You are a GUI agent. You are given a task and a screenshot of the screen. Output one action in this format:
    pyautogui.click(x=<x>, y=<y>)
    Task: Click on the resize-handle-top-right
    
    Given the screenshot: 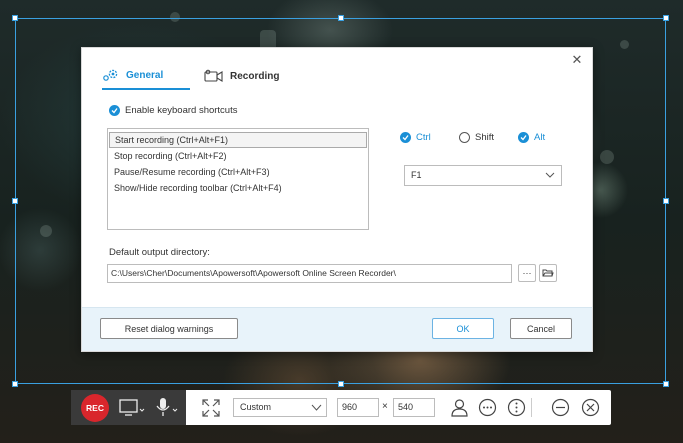 What is the action you would take?
    pyautogui.click(x=666, y=18)
    